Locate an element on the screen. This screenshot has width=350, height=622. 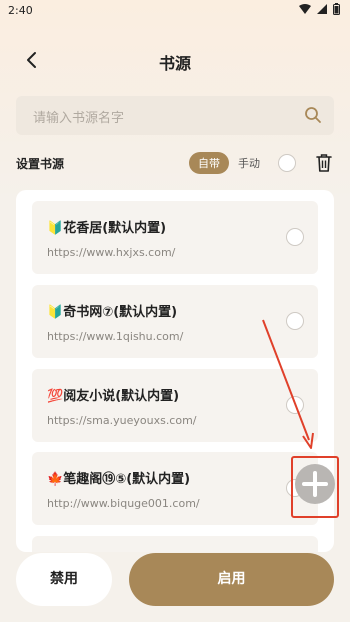
plus-icon is located at coordinates (315, 484).